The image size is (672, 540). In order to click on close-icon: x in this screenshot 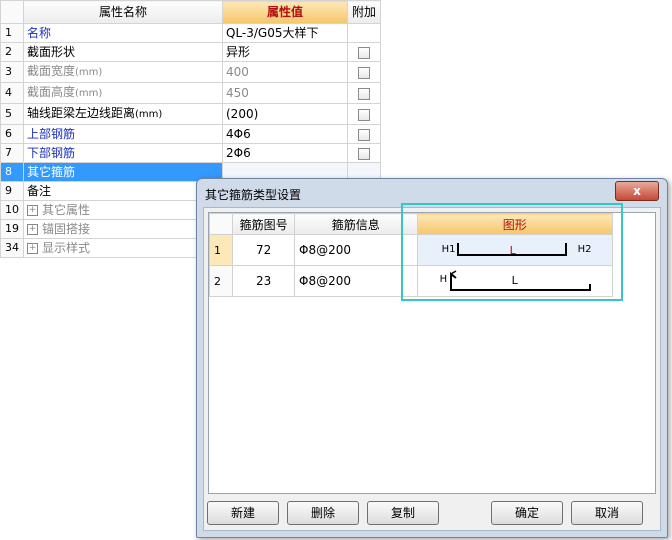, I will do `click(637, 191)`.